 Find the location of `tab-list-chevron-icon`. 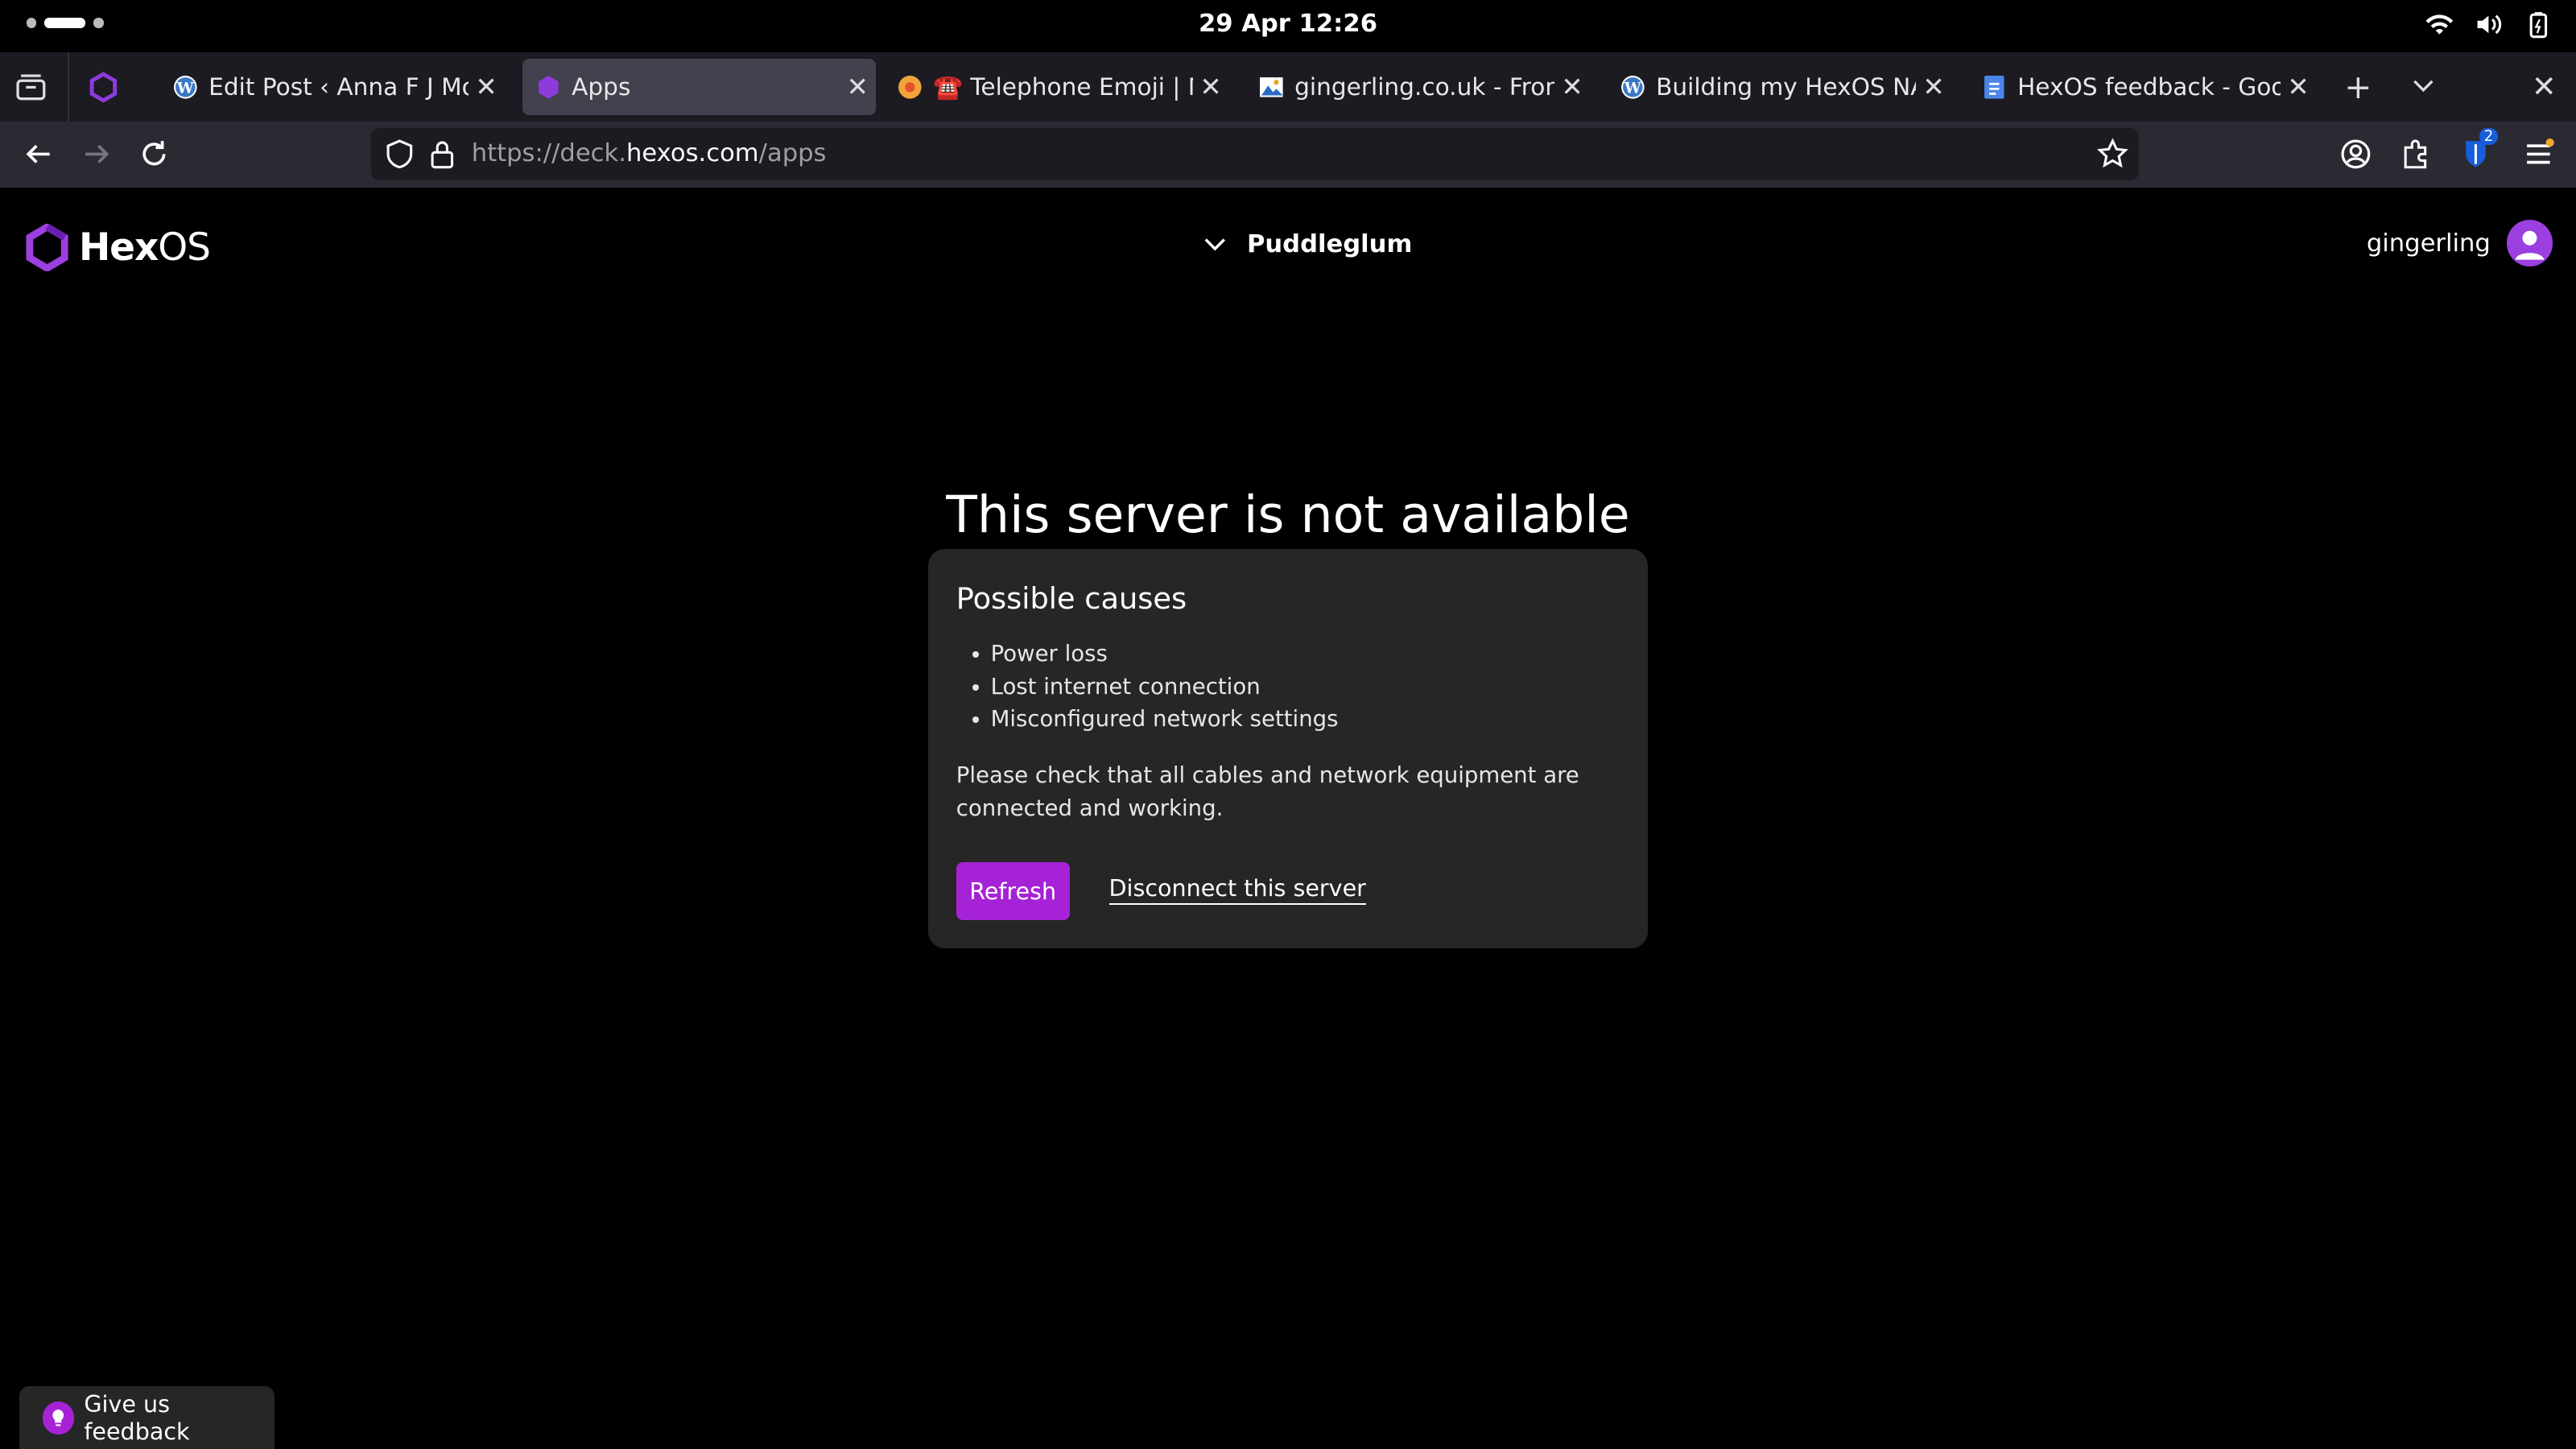

tab-list-chevron-icon is located at coordinates (2423, 86).